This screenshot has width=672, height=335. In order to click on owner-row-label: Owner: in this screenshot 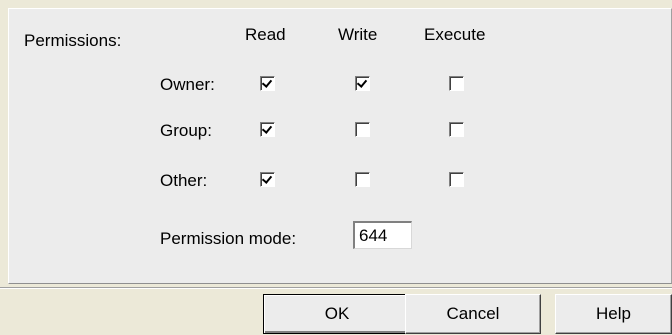, I will do `click(187, 84)`.